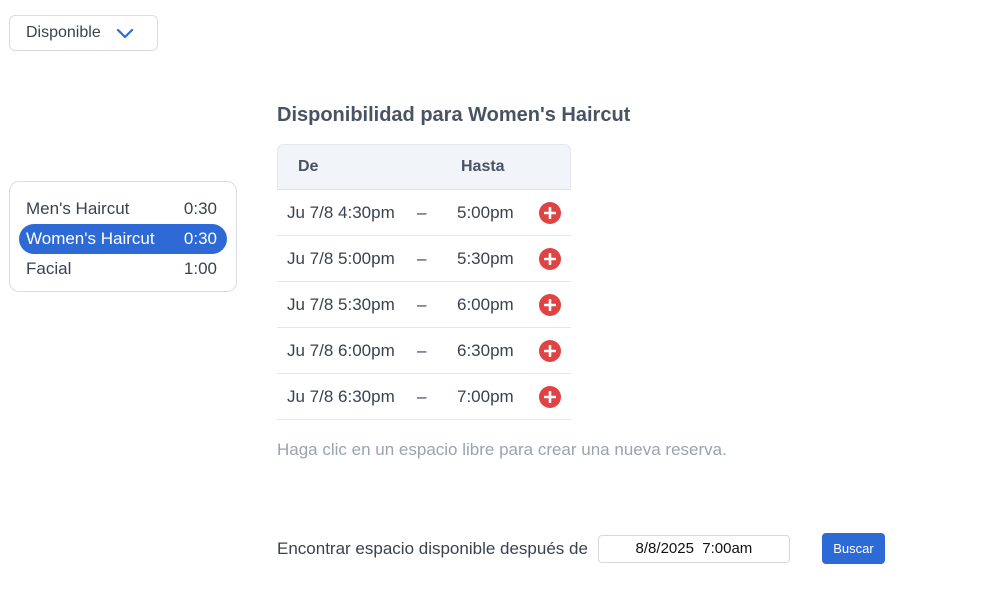 The image size is (984, 610). What do you see at coordinates (341, 396) in the screenshot?
I see `slot-from: Ju 7/8 6:30pm` at bounding box center [341, 396].